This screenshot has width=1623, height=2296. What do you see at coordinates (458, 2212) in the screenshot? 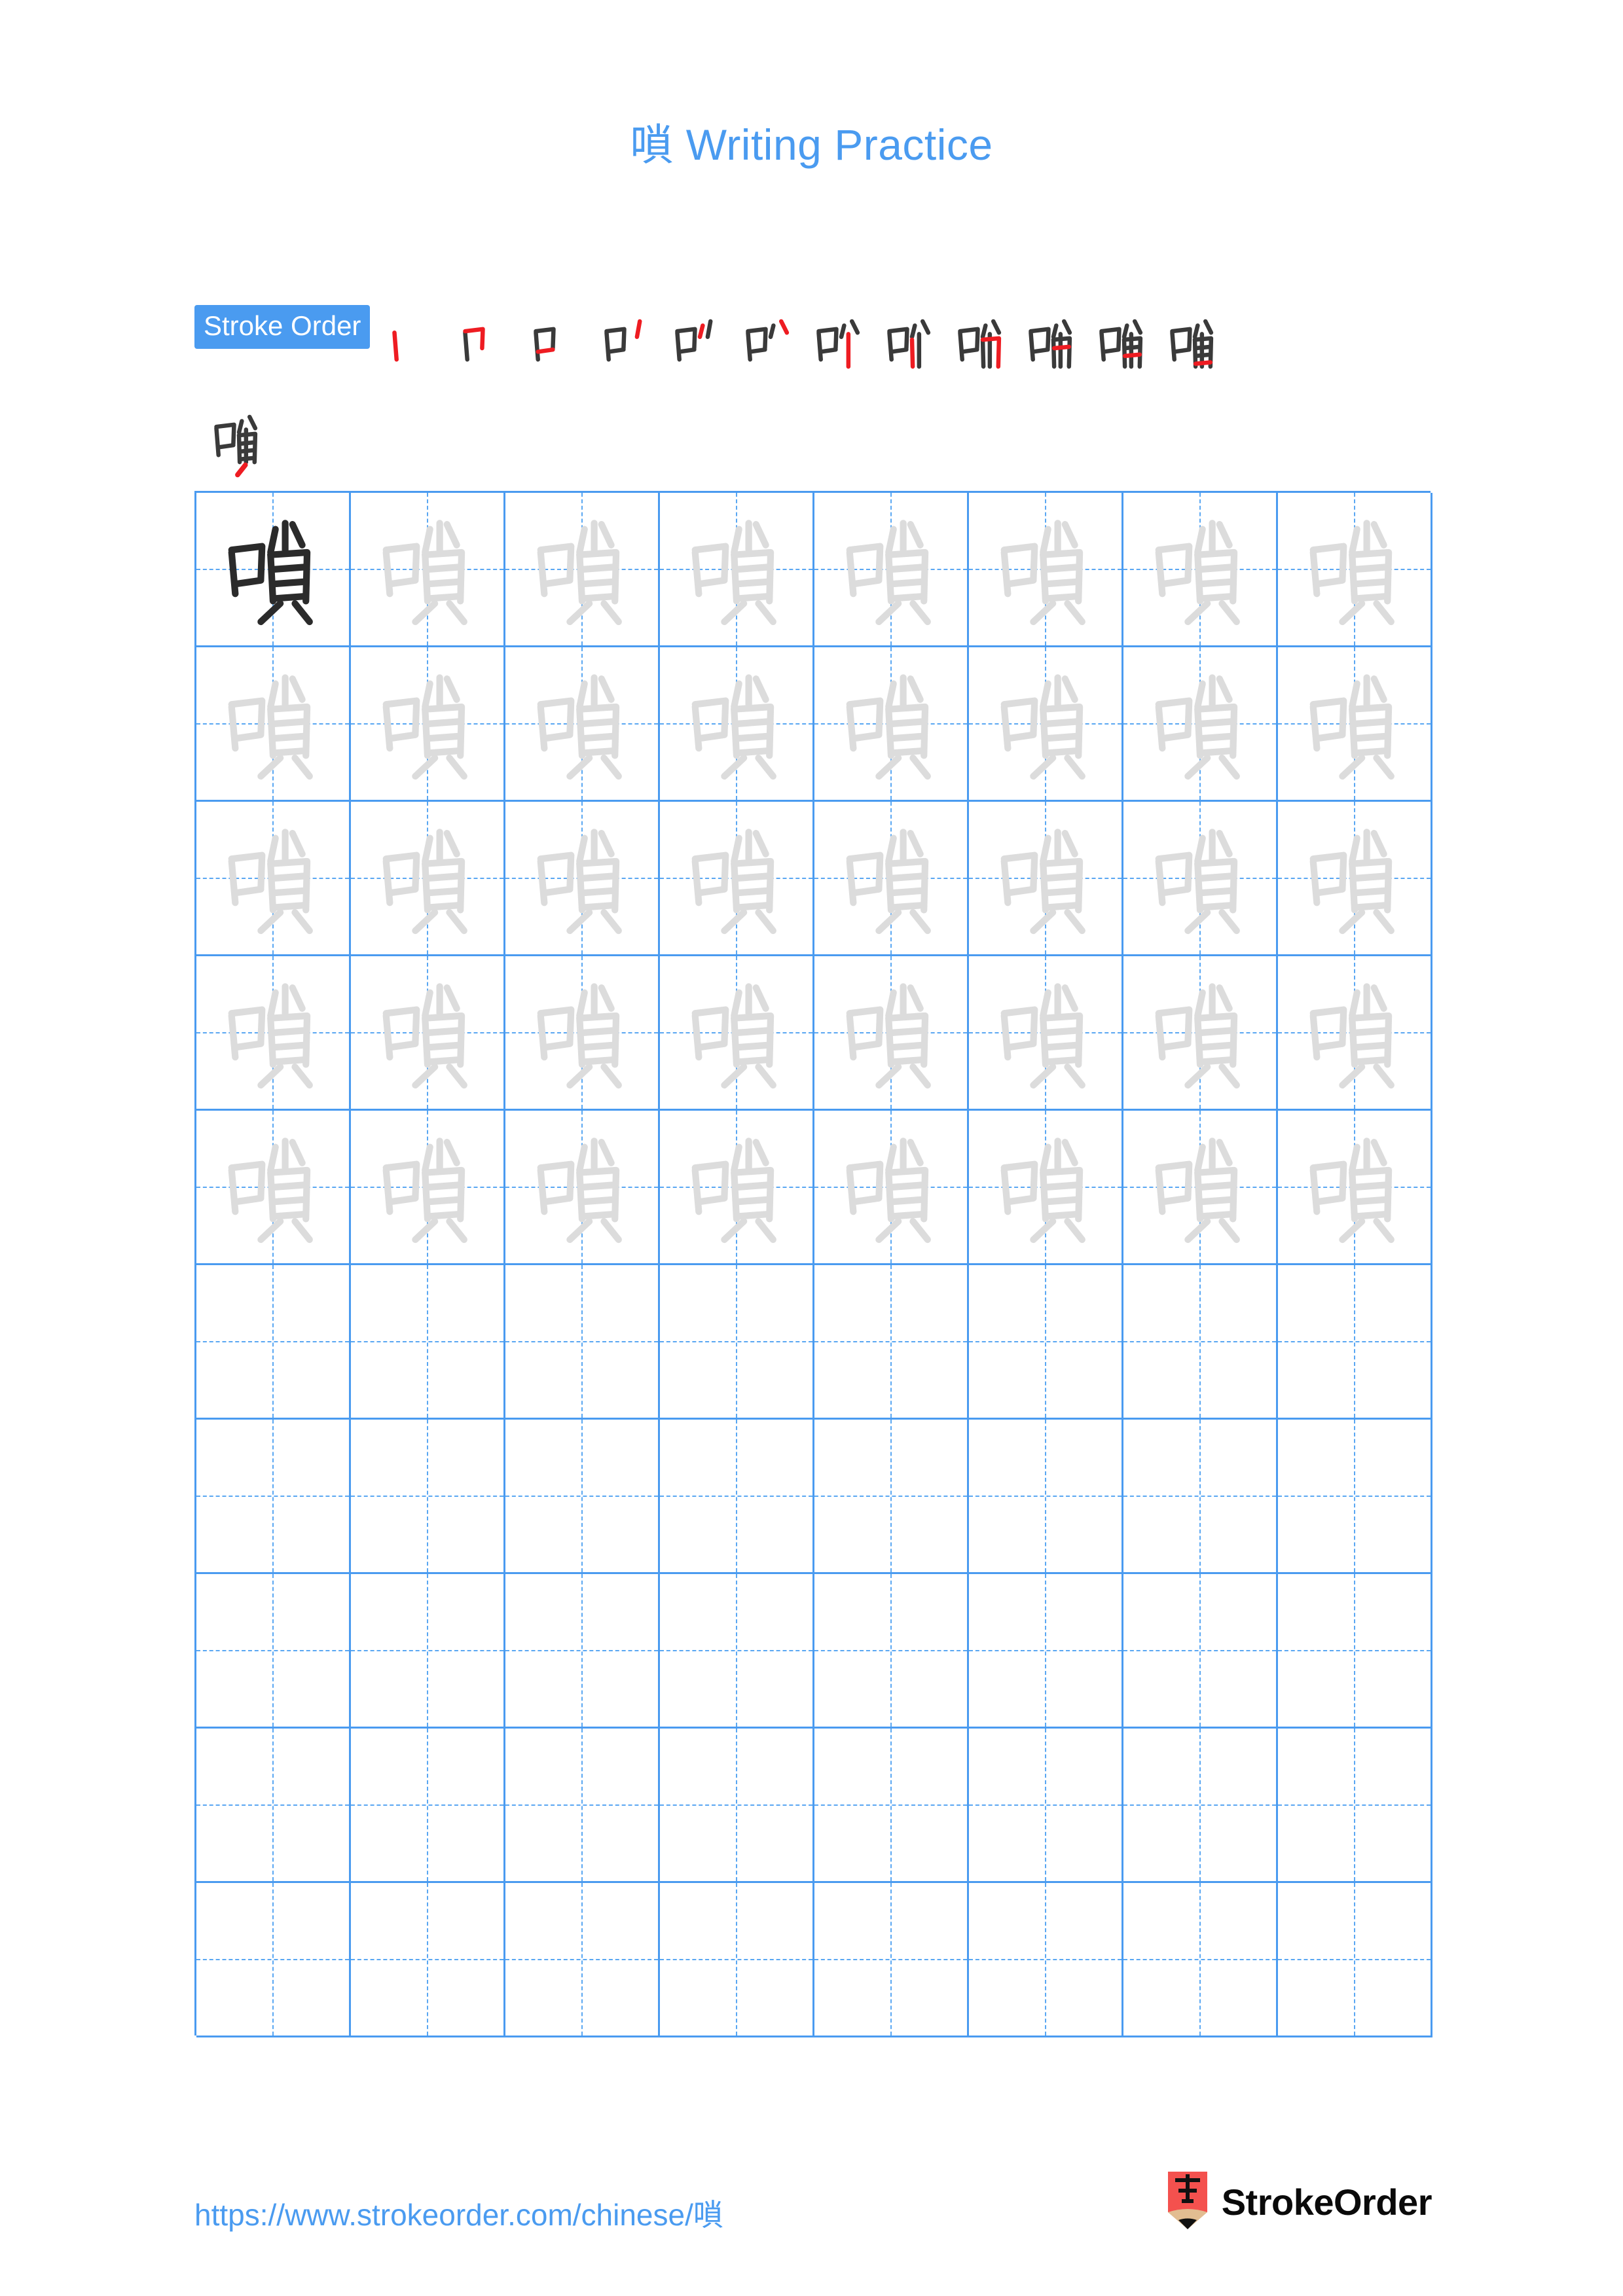
I see `footer-url: https://www.strokeorder.com/chinese/嗩` at bounding box center [458, 2212].